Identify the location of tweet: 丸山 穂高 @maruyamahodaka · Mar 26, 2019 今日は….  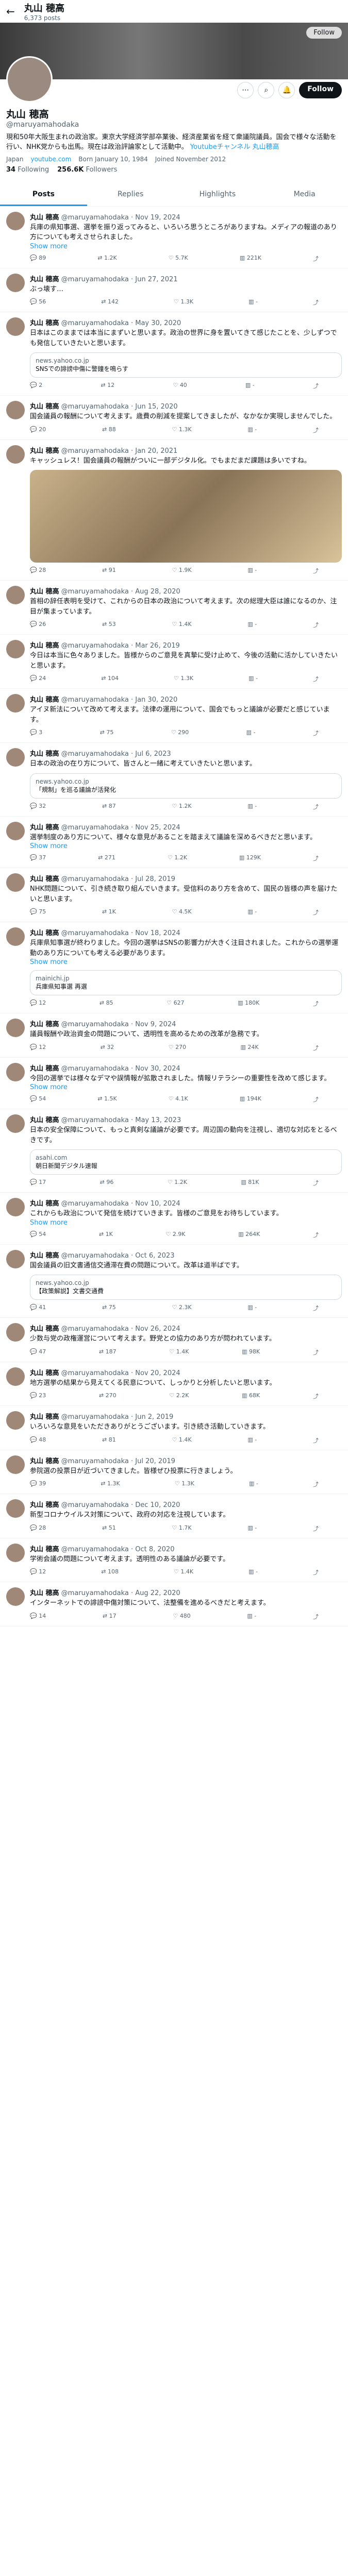
(174, 662).